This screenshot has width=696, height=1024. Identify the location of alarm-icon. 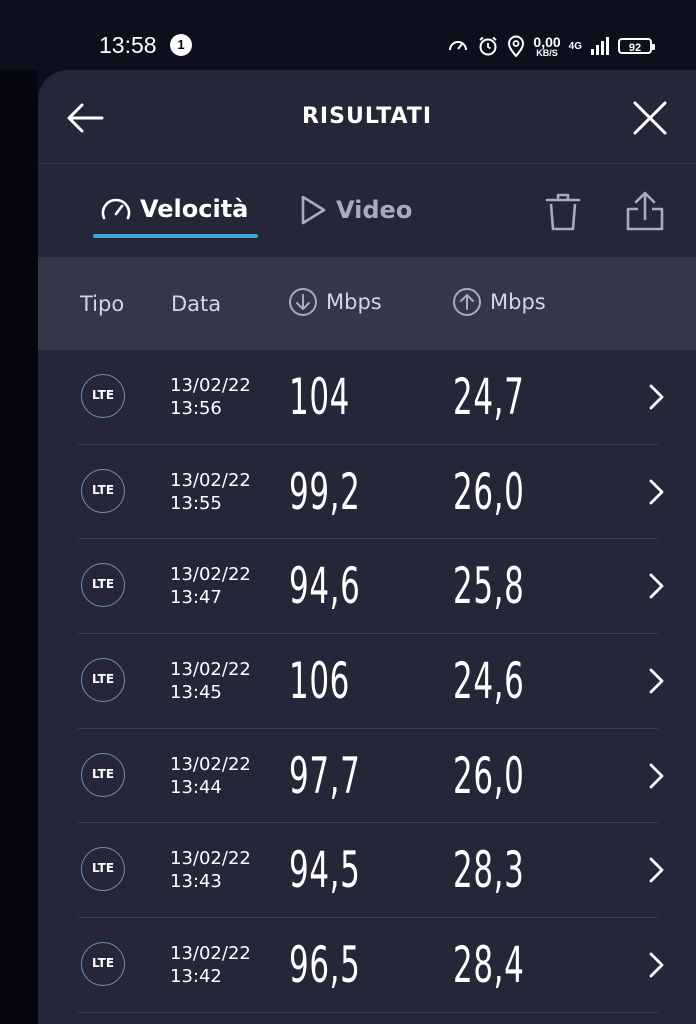
(488, 46).